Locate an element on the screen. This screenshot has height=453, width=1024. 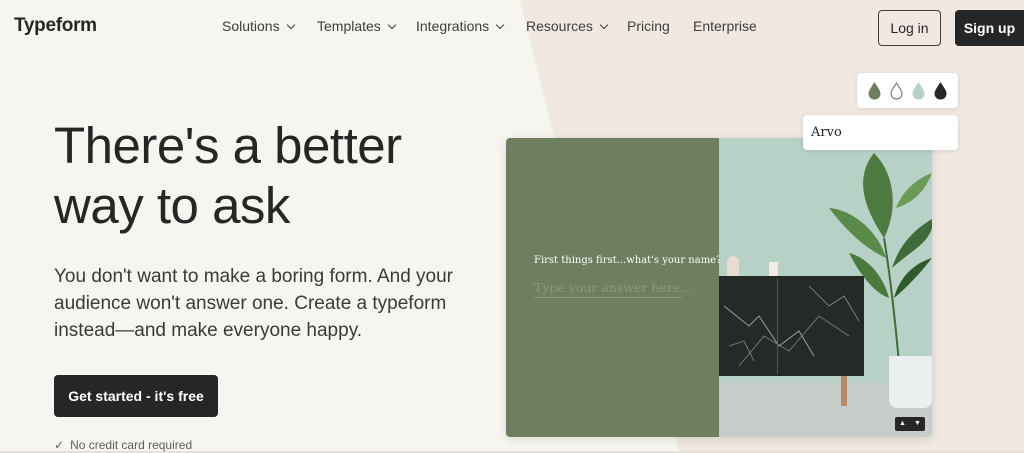
menu-integrations: Integrations is located at coordinates (460, 26).